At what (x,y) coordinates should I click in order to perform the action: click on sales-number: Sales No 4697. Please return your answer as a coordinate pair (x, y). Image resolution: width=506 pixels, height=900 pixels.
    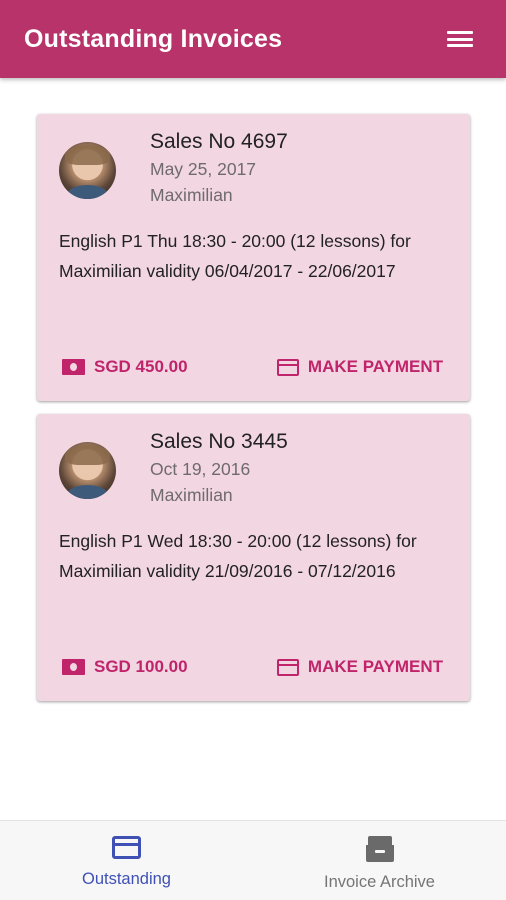
    Looking at the image, I should click on (219, 141).